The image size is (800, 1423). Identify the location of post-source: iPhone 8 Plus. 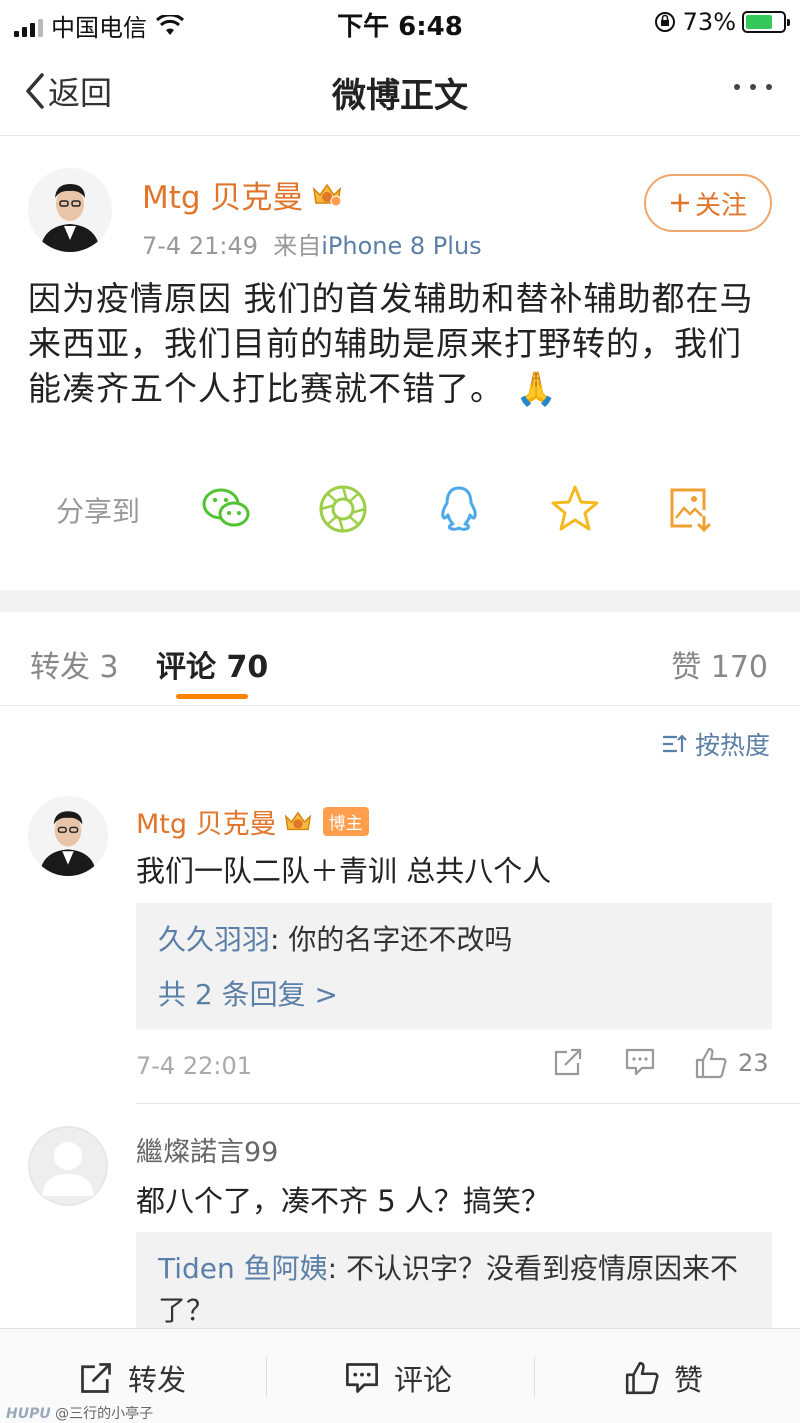
(401, 246).